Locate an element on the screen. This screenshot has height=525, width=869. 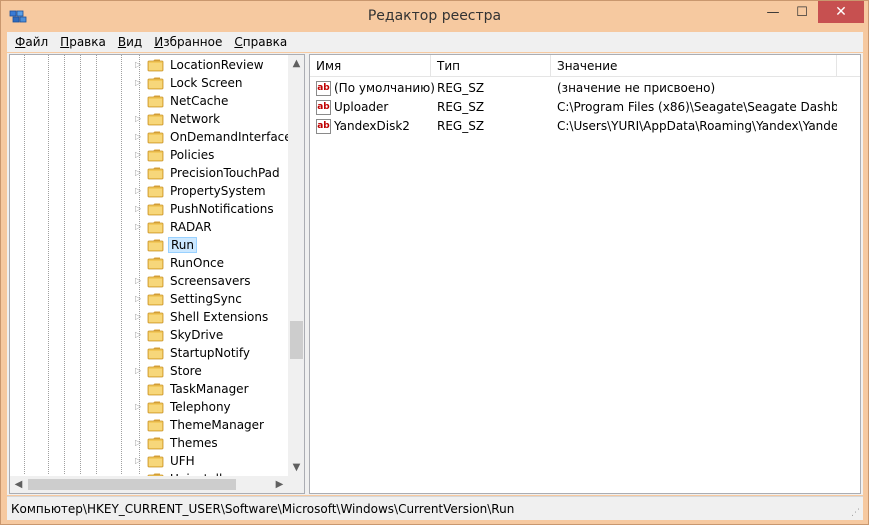
tree-item: NetCache is located at coordinates (150, 101).